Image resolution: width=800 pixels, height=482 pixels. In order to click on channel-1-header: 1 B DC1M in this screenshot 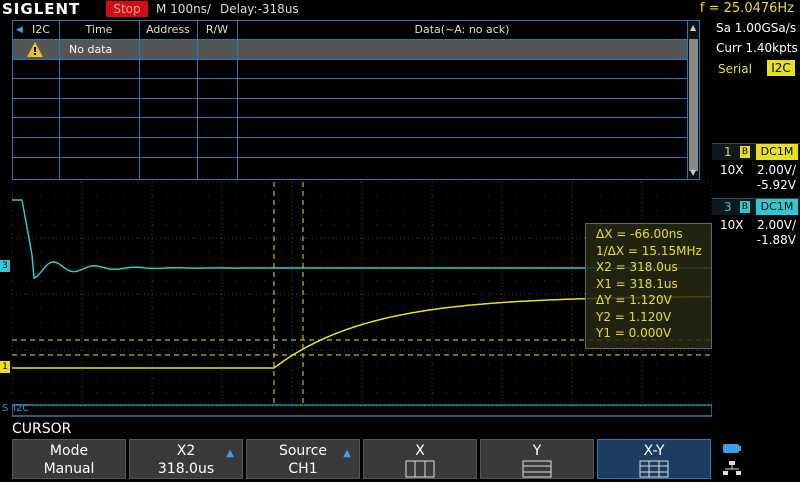, I will do `click(756, 151)`.